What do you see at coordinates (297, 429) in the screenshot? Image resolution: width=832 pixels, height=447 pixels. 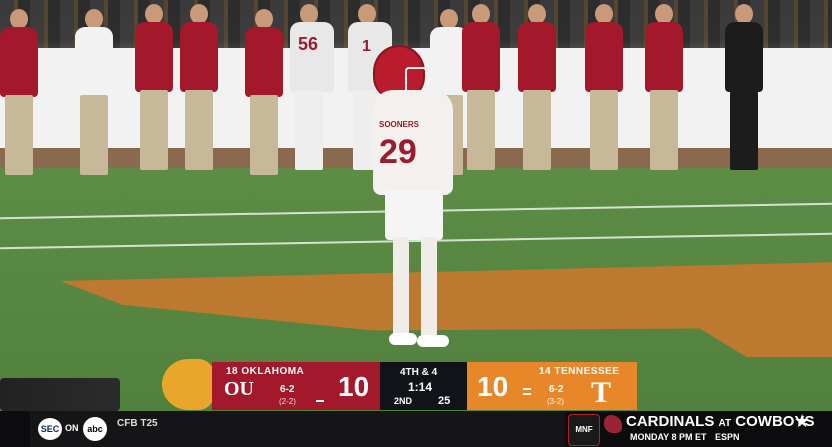 I see `ticker-left-panel` at bounding box center [297, 429].